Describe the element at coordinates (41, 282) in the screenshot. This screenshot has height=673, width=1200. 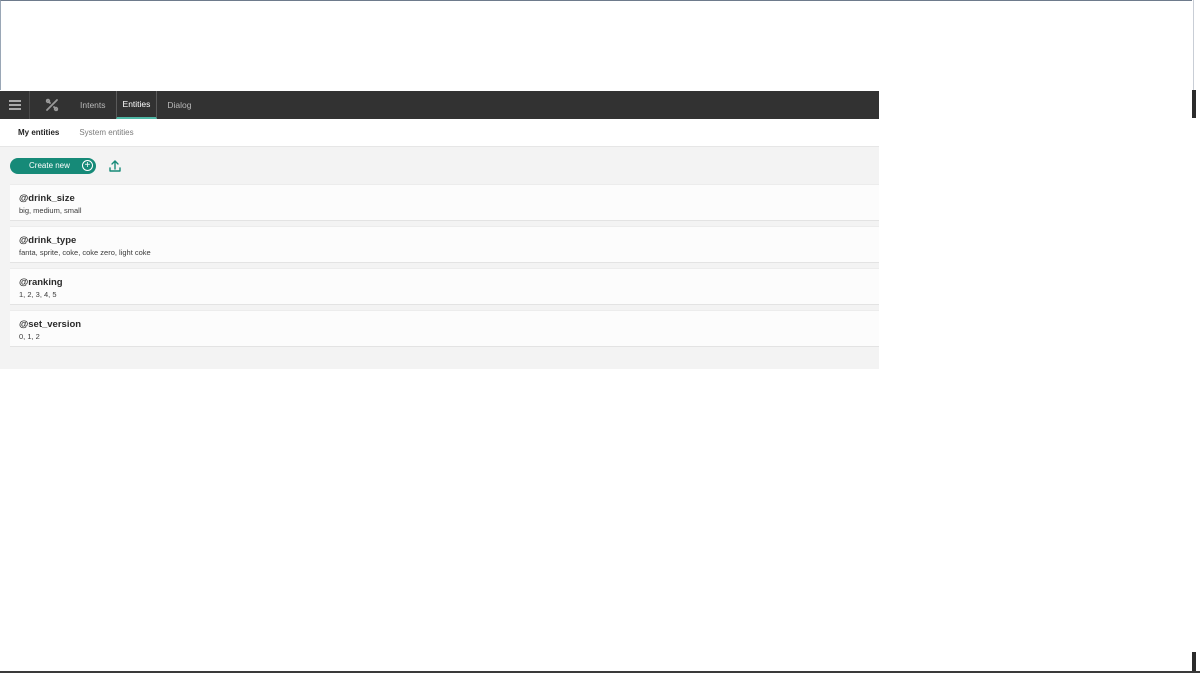
I see `entity-name: @ranking` at that location.